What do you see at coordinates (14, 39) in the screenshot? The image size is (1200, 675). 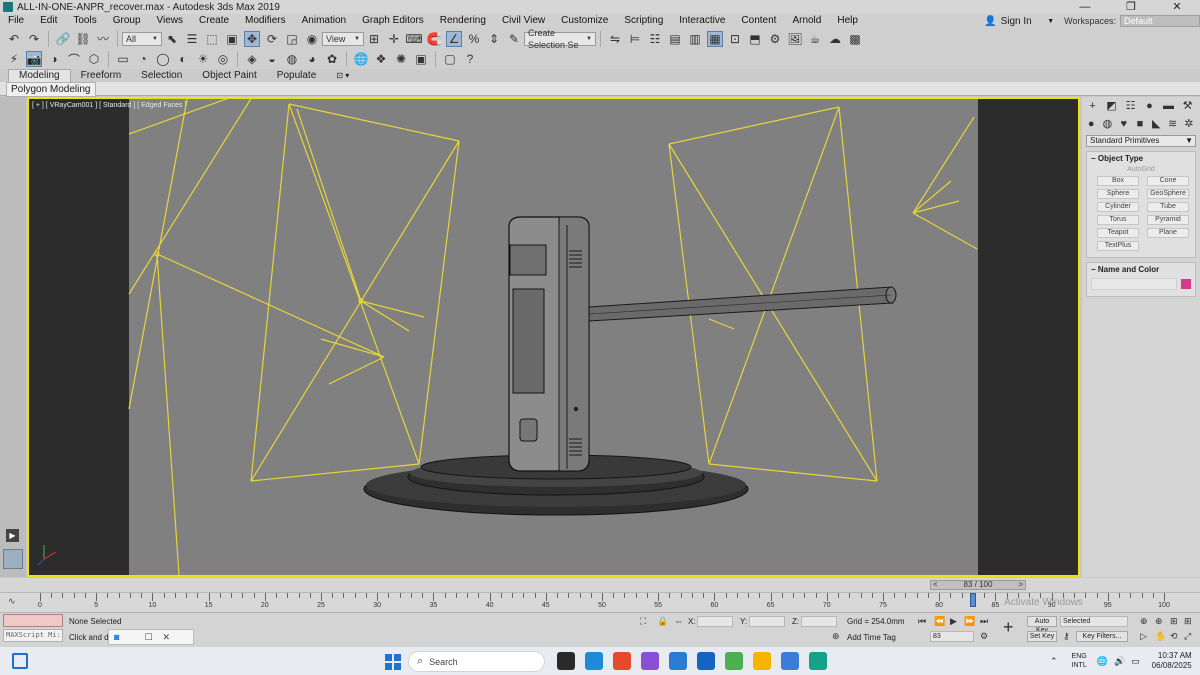 I see `undo-icon: ↶` at bounding box center [14, 39].